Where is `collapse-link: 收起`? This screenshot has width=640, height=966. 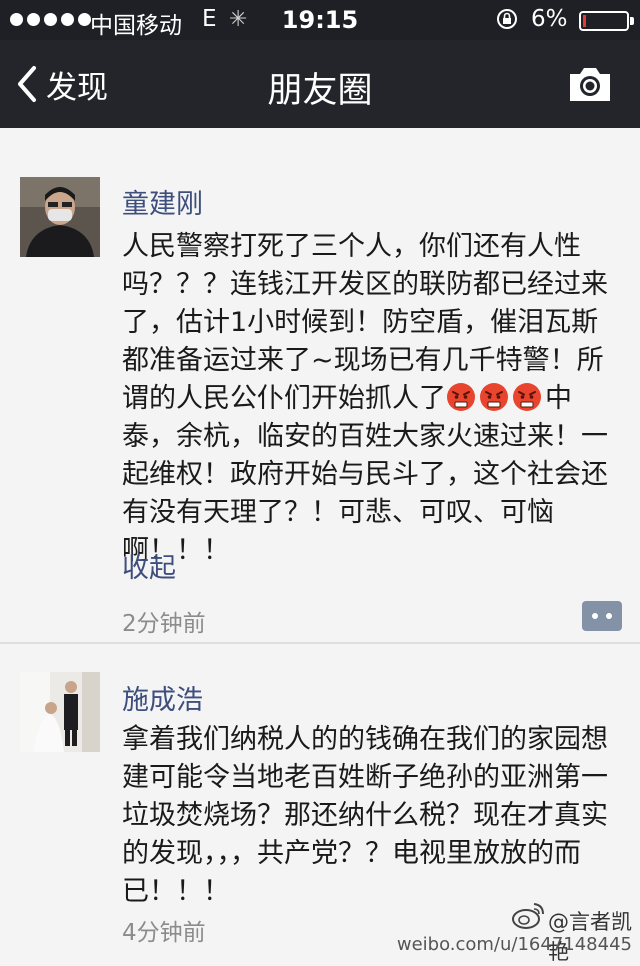
collapse-link: 收起 is located at coordinates (149, 565).